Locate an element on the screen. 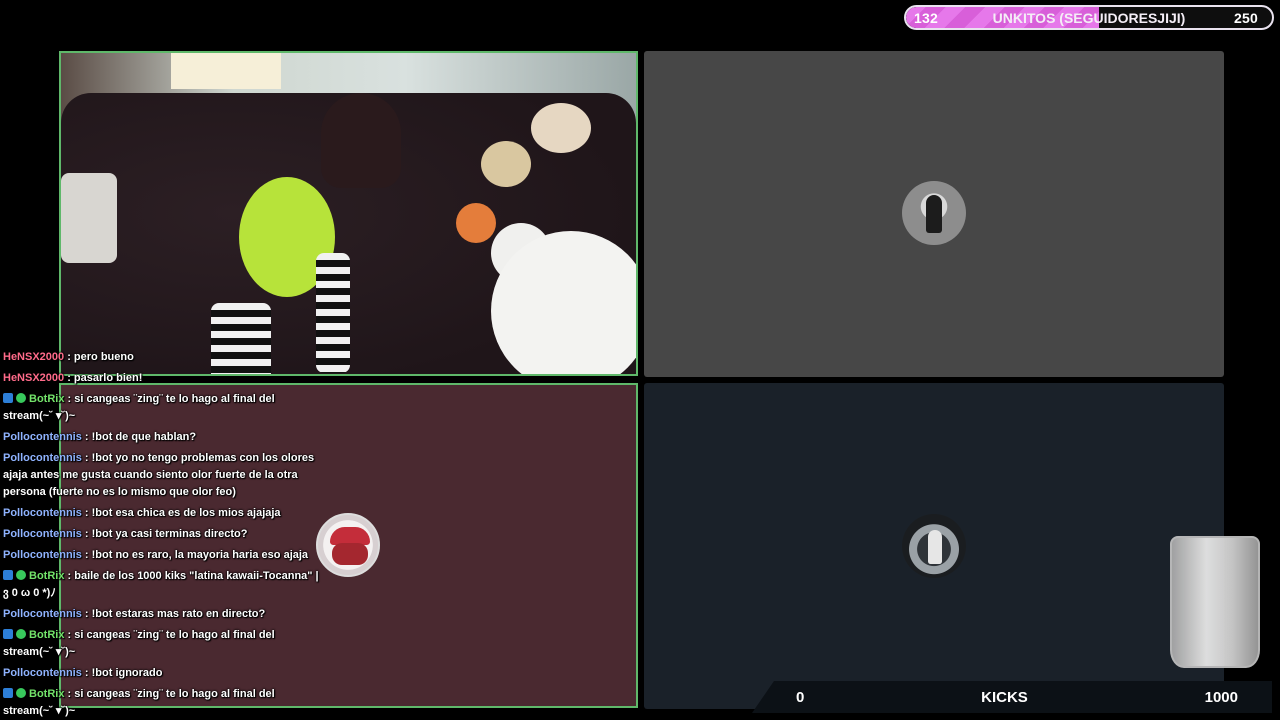  follower-goal-bar: 132 250 UNKITOS (SEGUIDORESJIJI) is located at coordinates (1089, 17).